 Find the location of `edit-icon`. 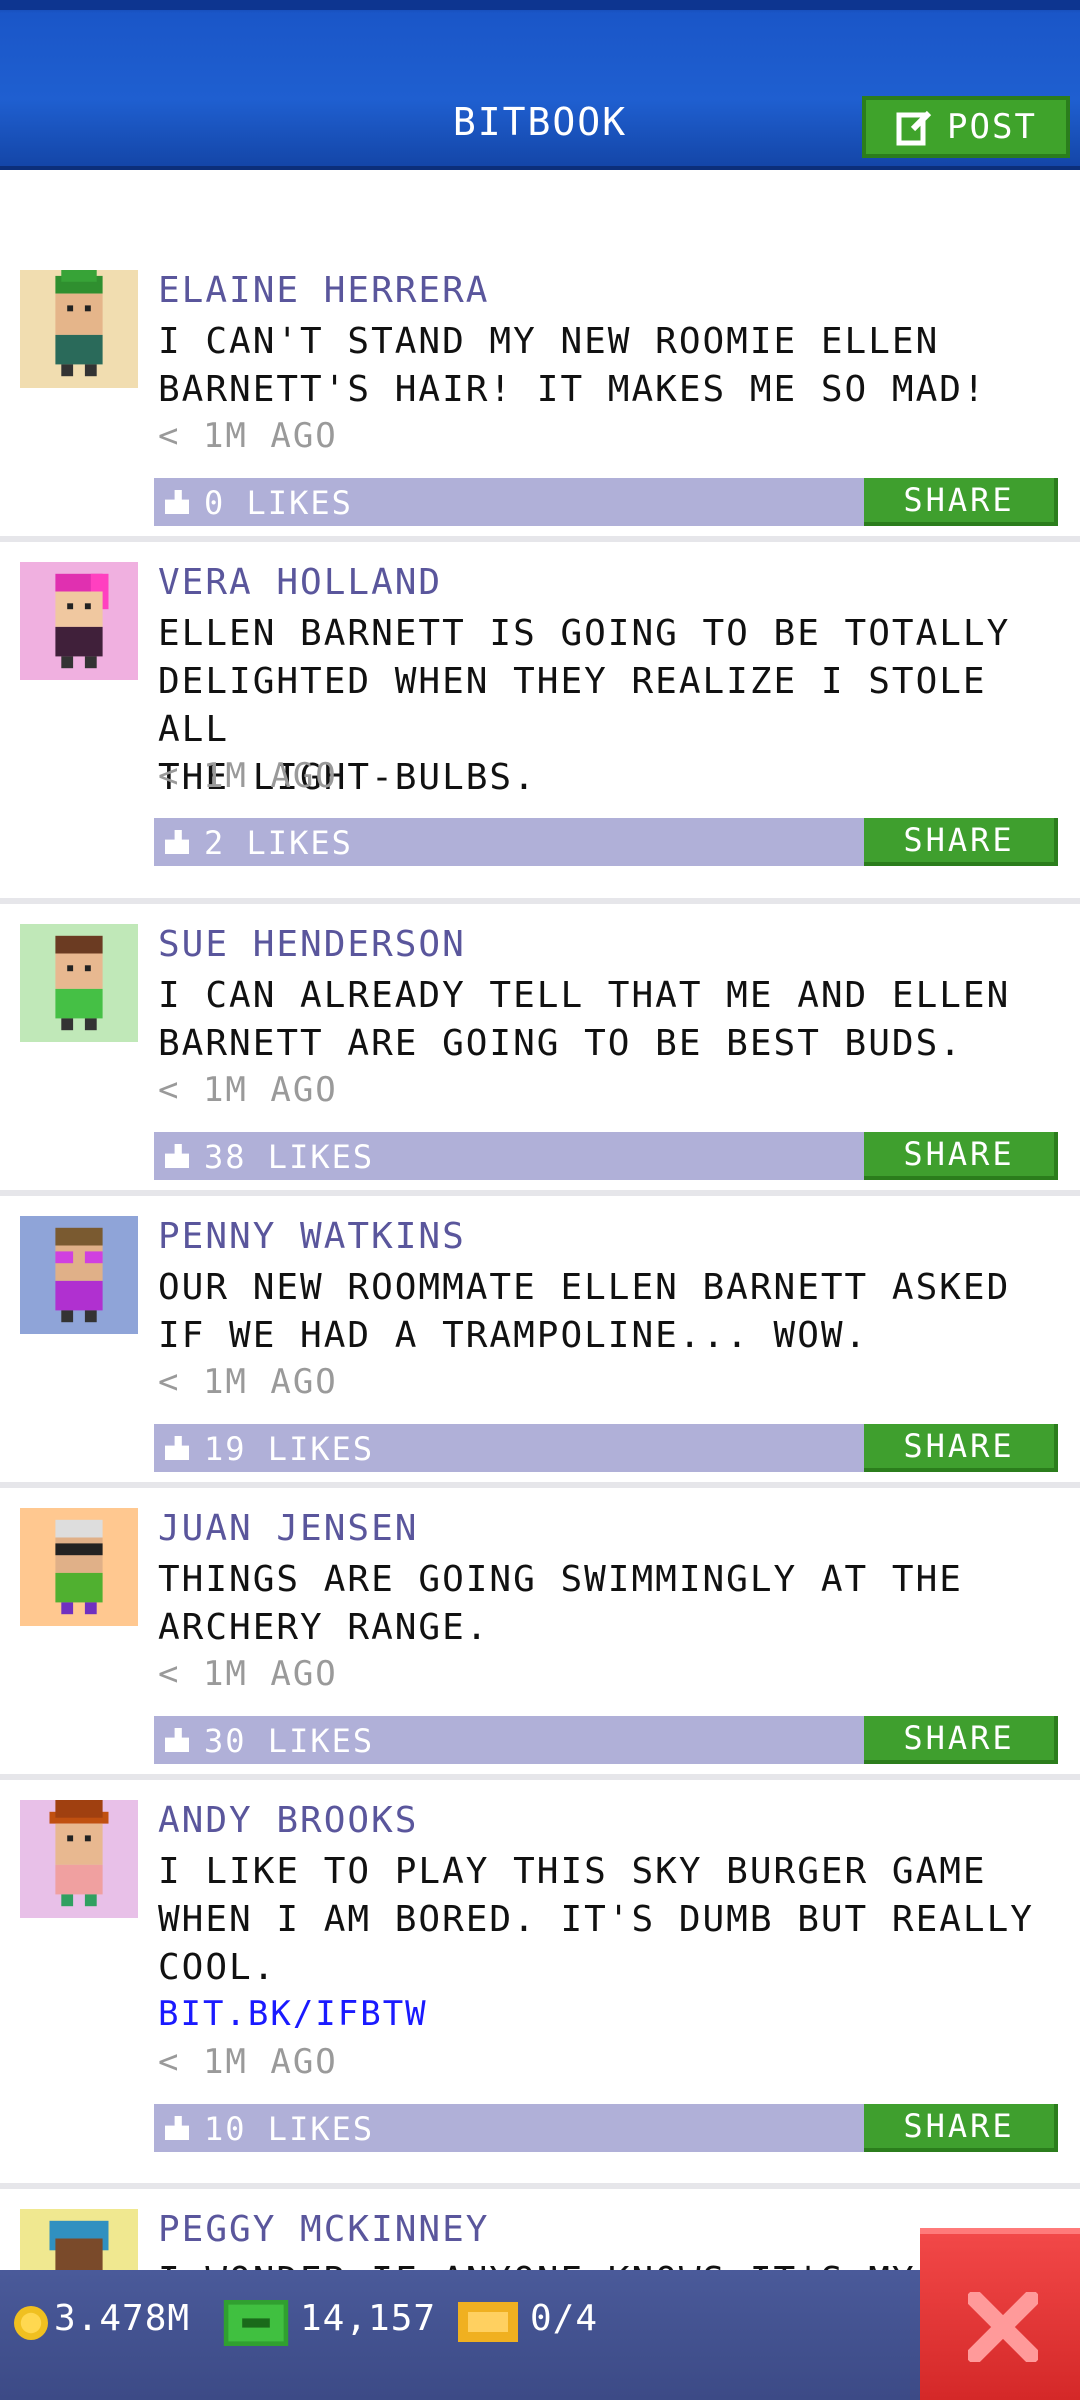

edit-icon is located at coordinates (914, 128).